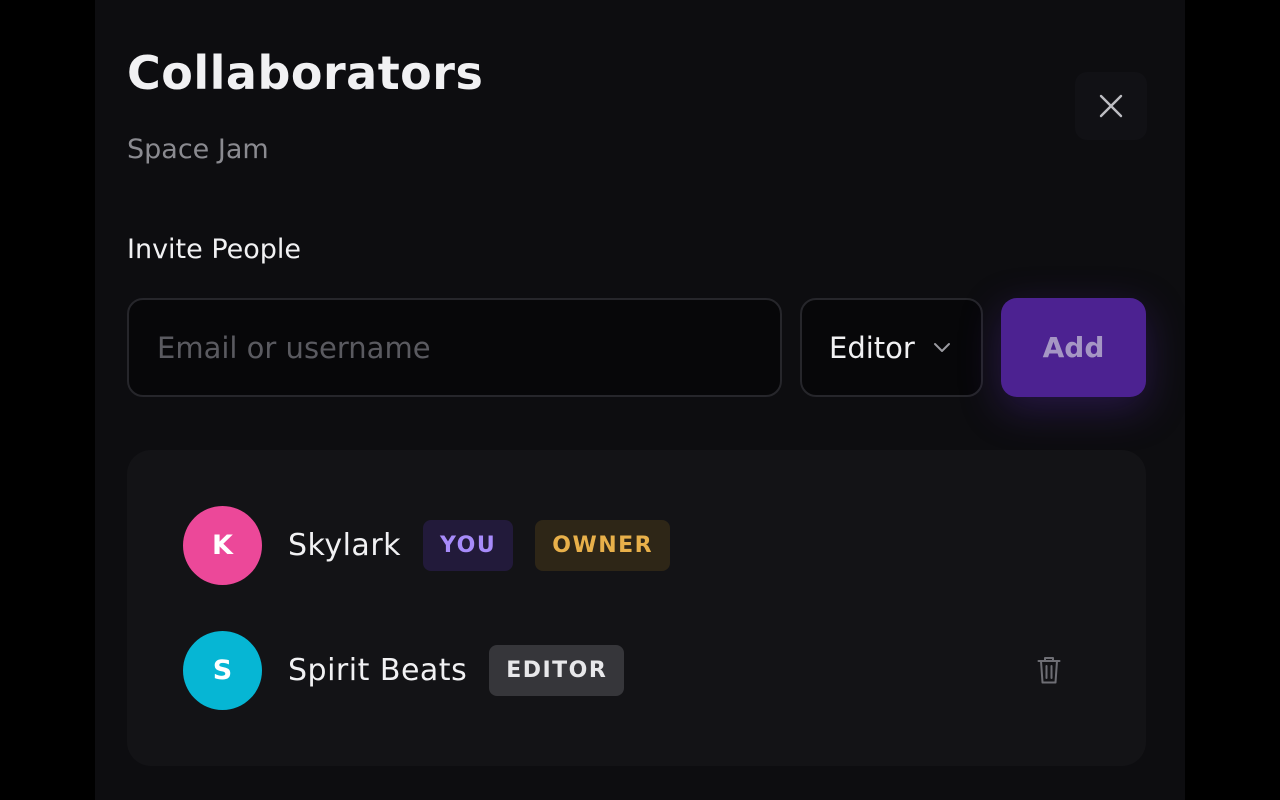 This screenshot has width=1280, height=800. I want to click on avatar: K, so click(222, 545).